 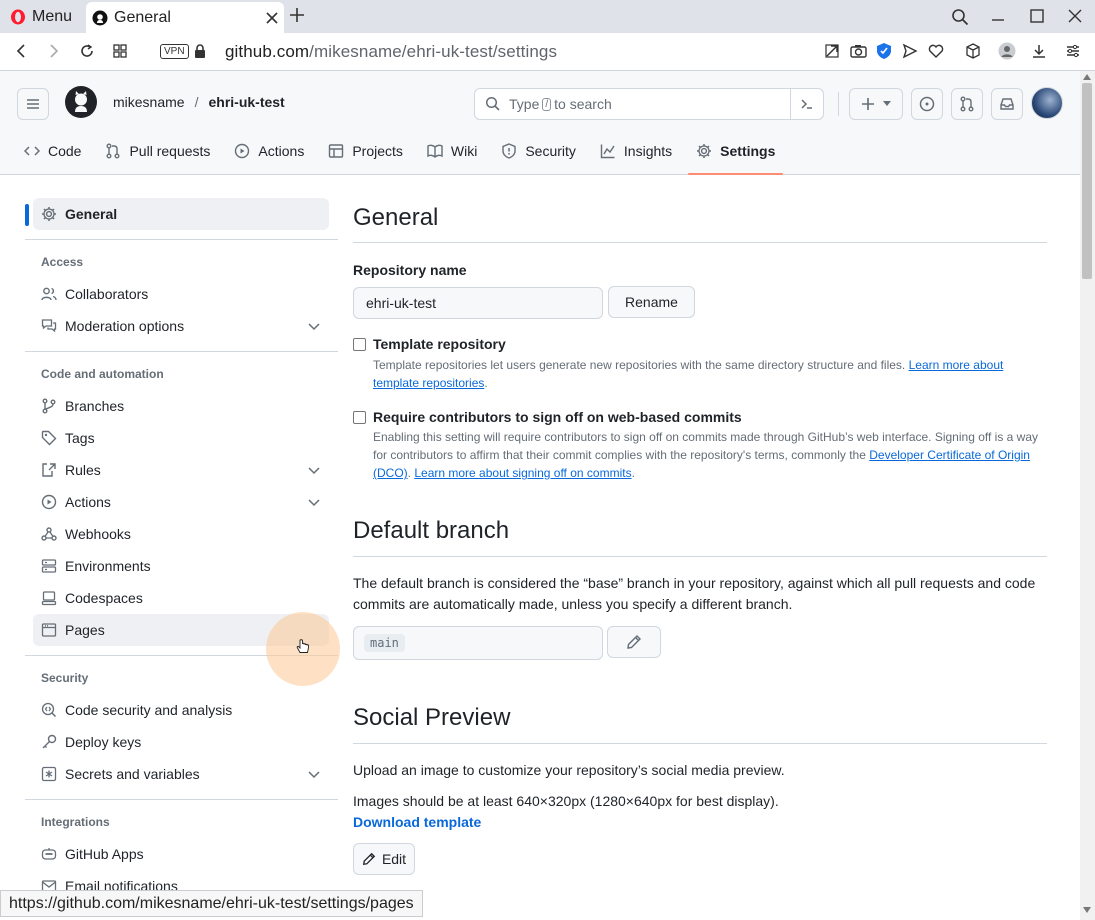 What do you see at coordinates (1007, 51) in the screenshot?
I see `profile-icon` at bounding box center [1007, 51].